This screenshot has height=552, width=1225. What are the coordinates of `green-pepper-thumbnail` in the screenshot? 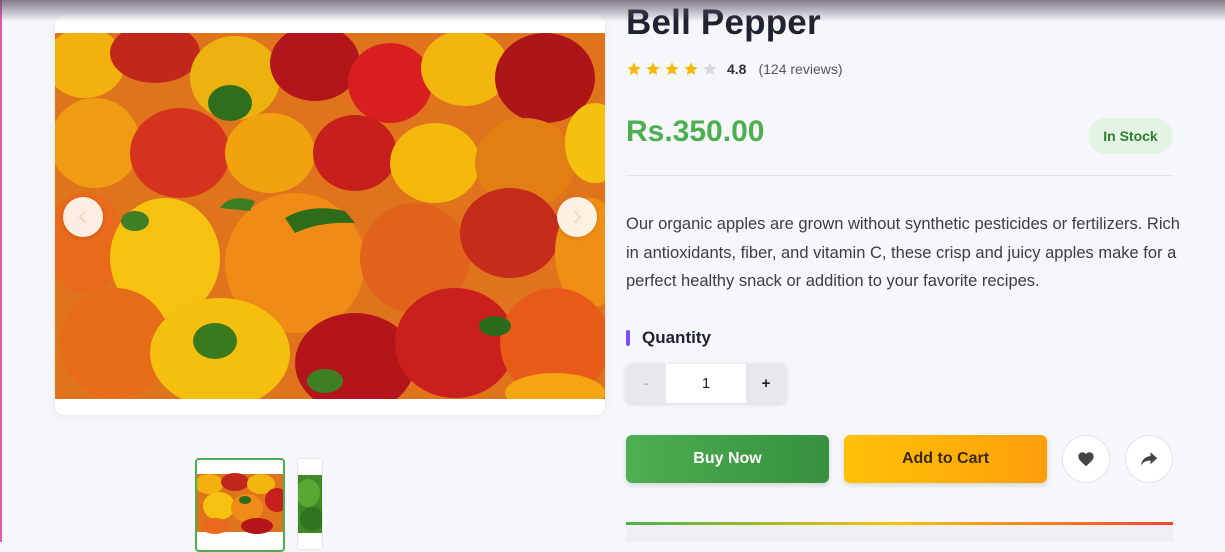 It's located at (310, 504).